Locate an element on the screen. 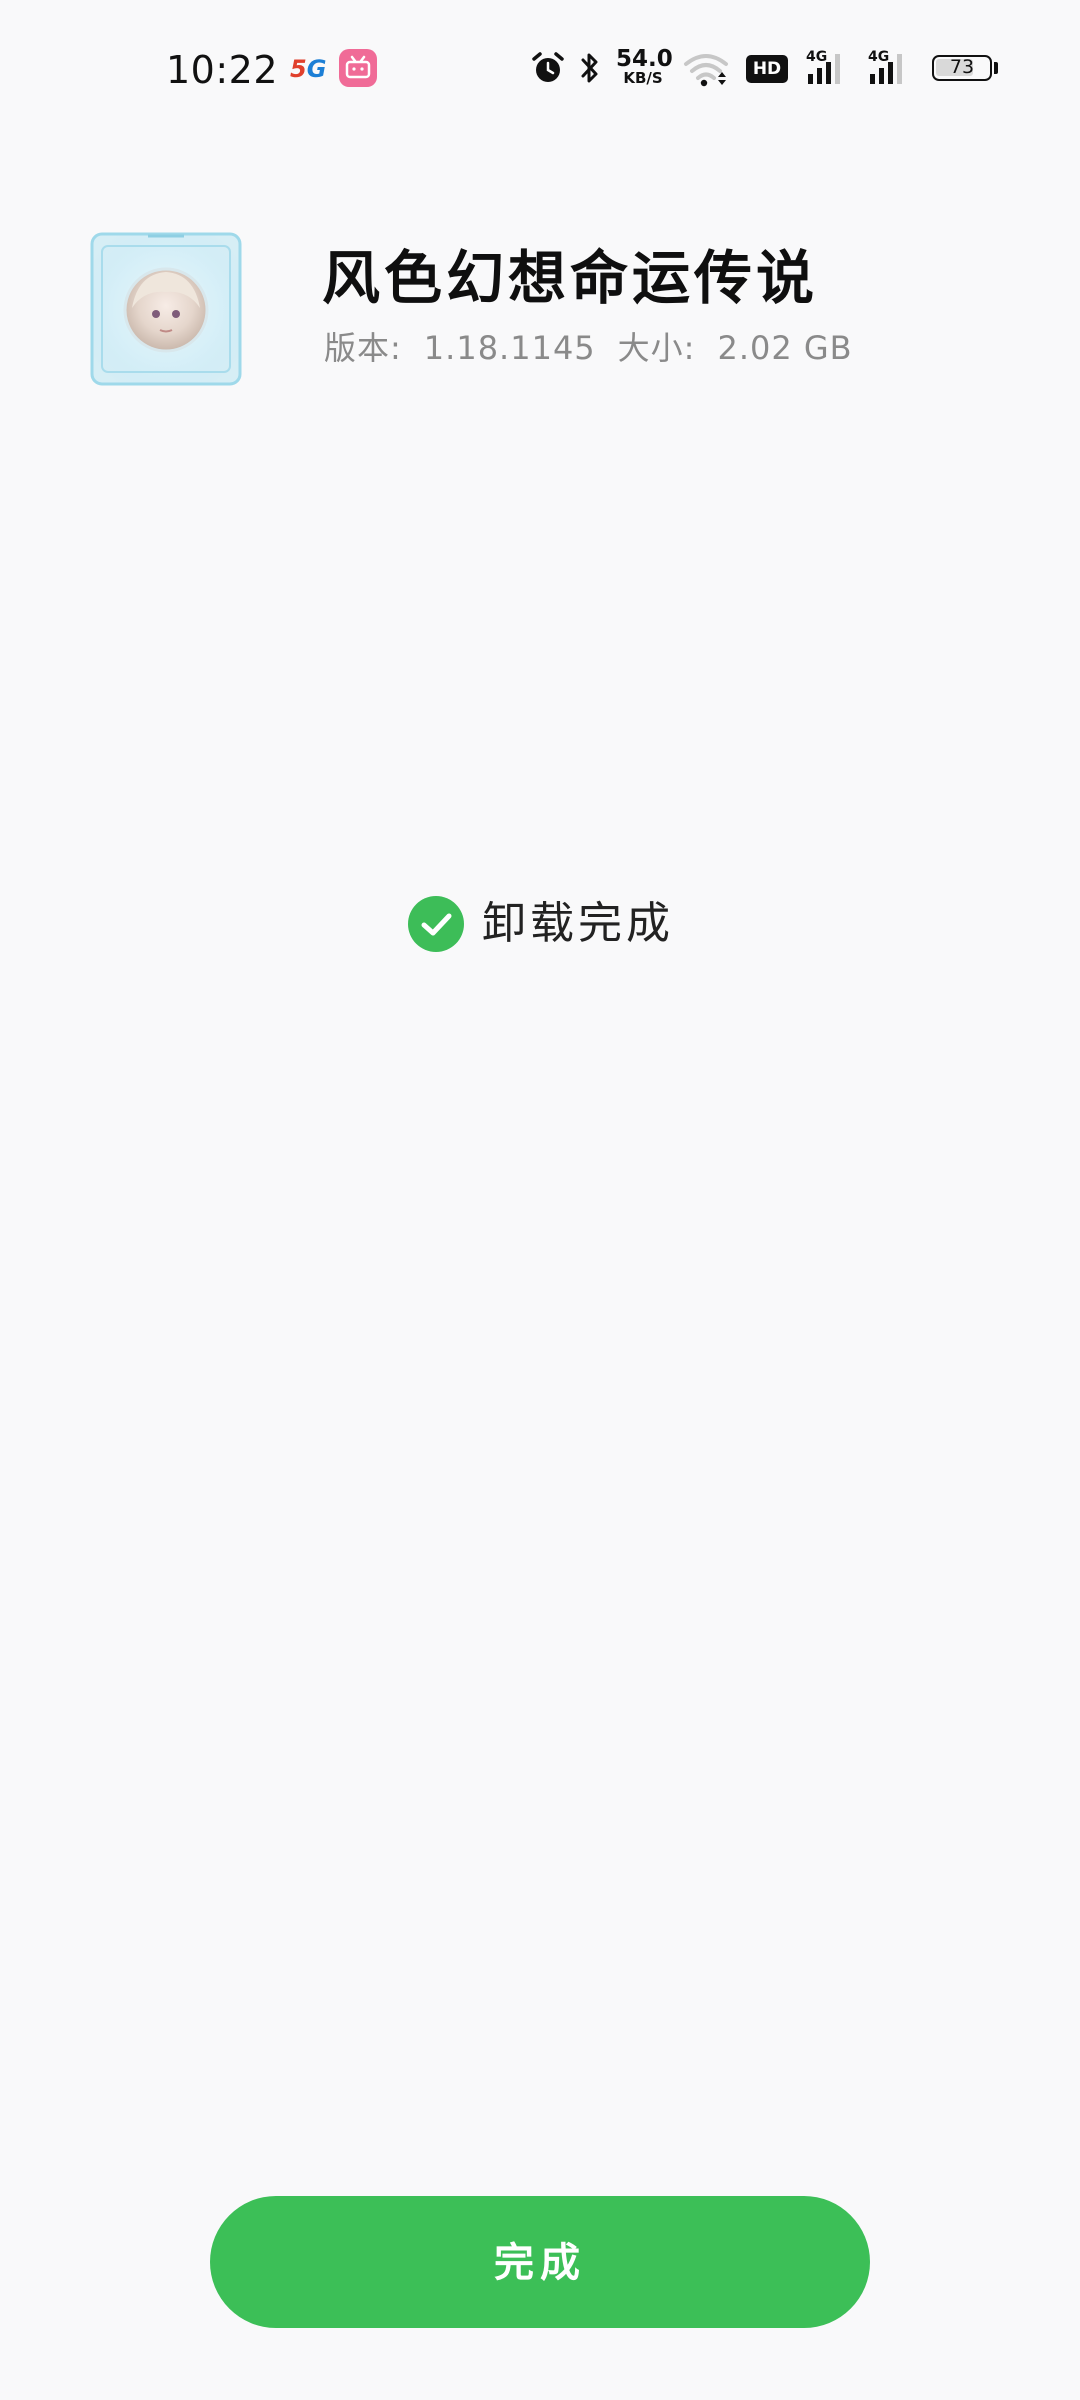 This screenshot has width=1080, height=2400. battery-percent: 73 is located at coordinates (962, 67).